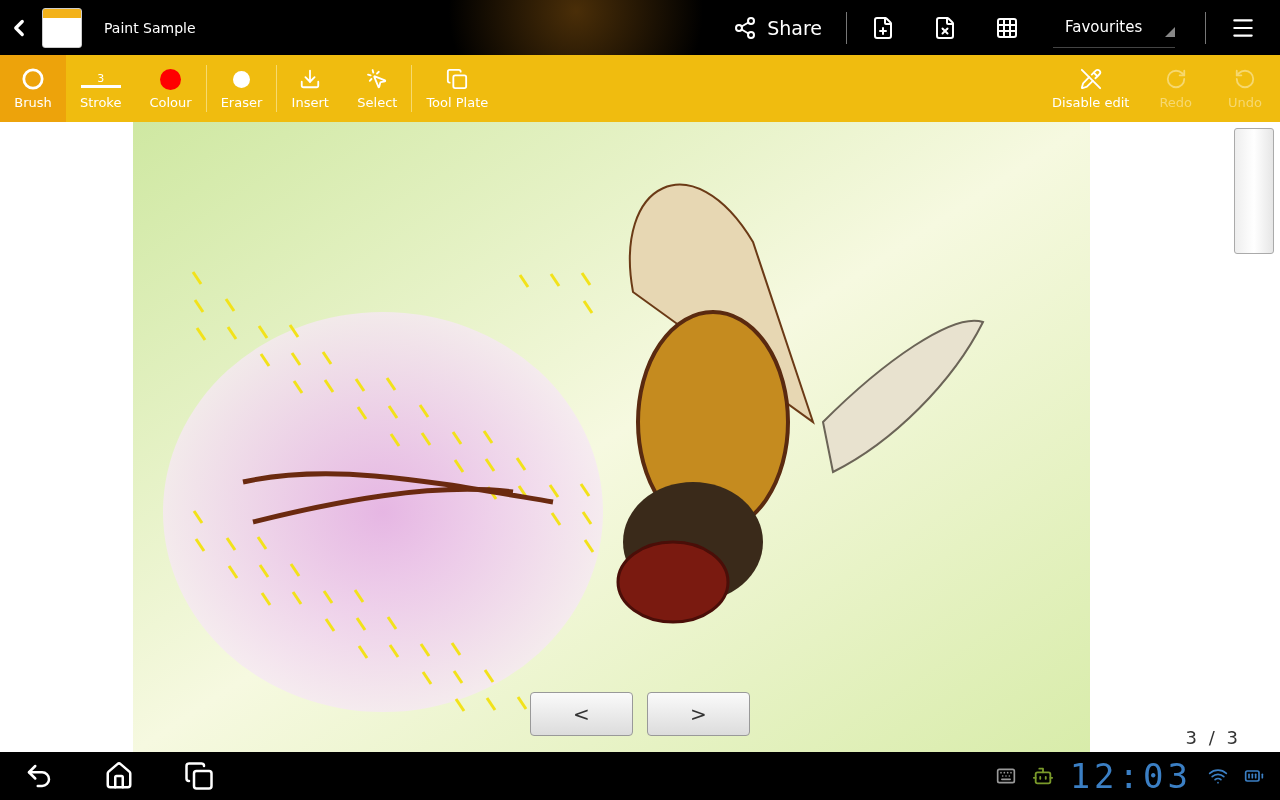  I want to click on robot-icon, so click(1042, 776).